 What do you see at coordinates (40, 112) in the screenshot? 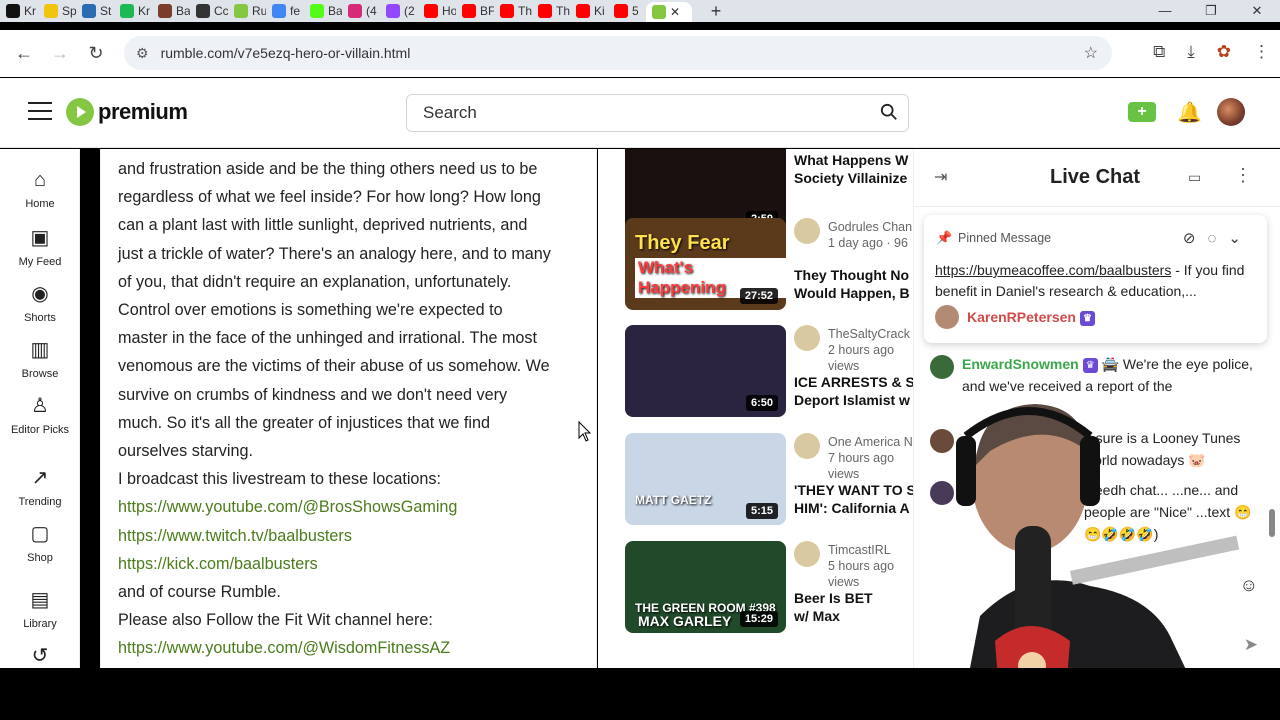
I see `hamburger-menu-icon` at bounding box center [40, 112].